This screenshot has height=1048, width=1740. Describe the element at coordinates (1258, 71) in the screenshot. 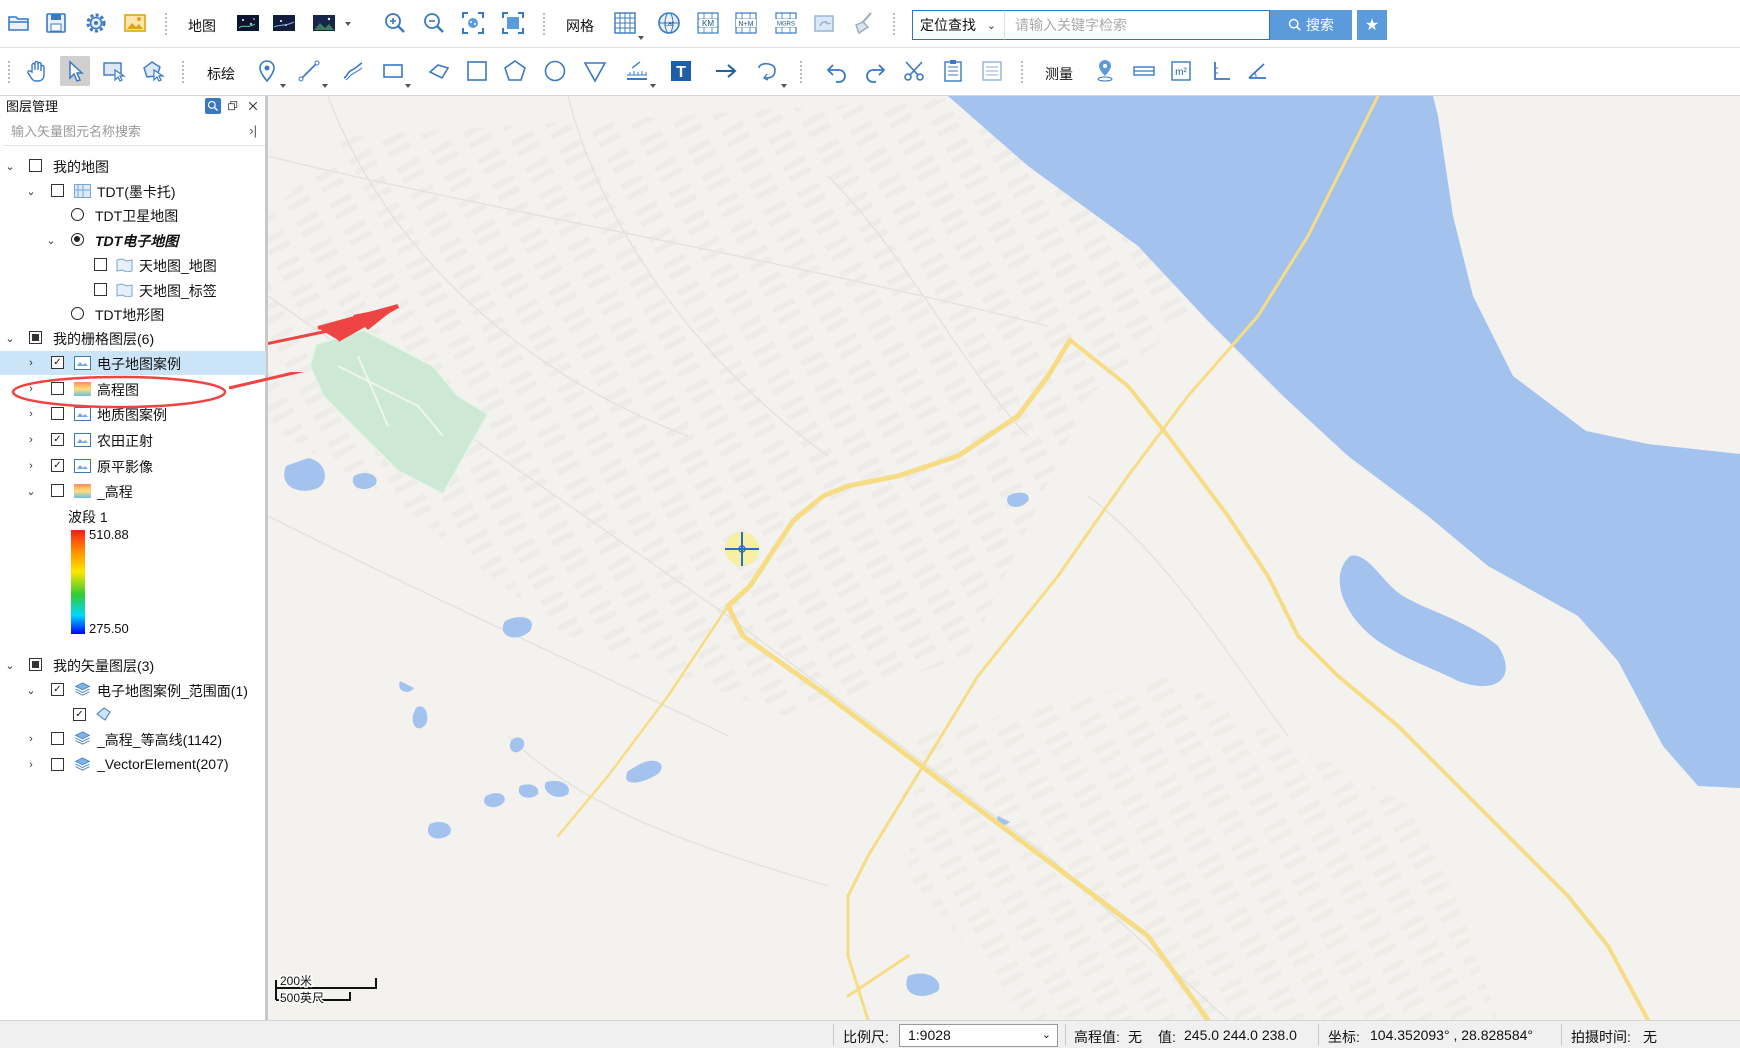

I see `measure-angle-icon` at that location.